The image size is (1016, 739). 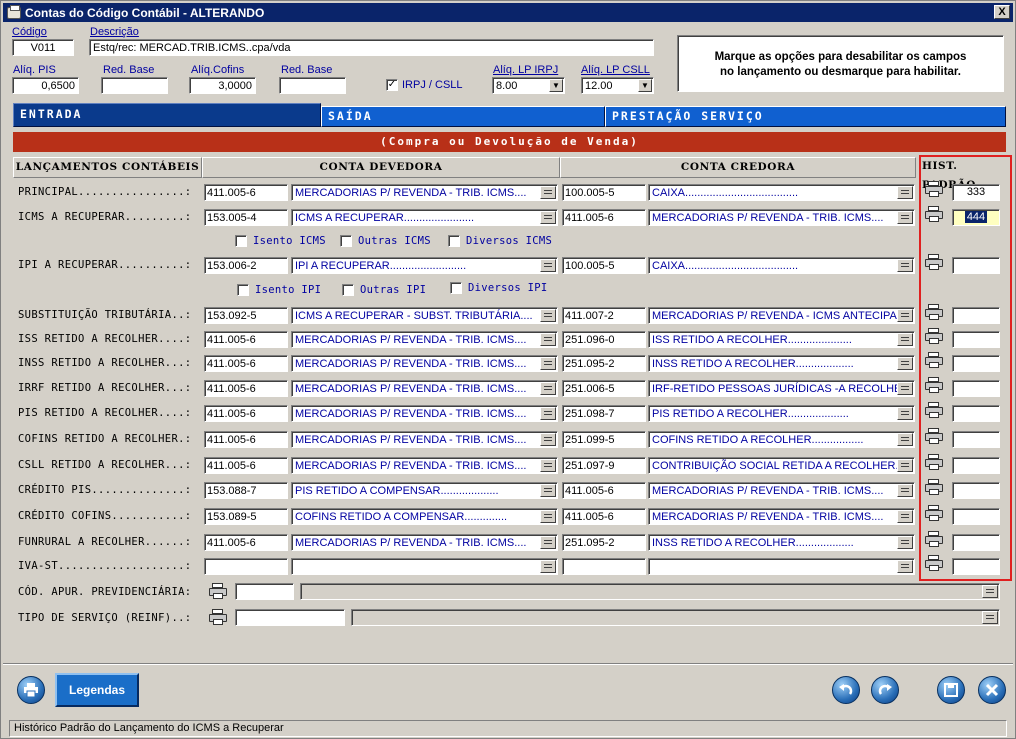 What do you see at coordinates (371, 47) in the screenshot?
I see `descricao-input: Estq/rec: MERCAD.TRIB.ICMS..cpa/vda` at bounding box center [371, 47].